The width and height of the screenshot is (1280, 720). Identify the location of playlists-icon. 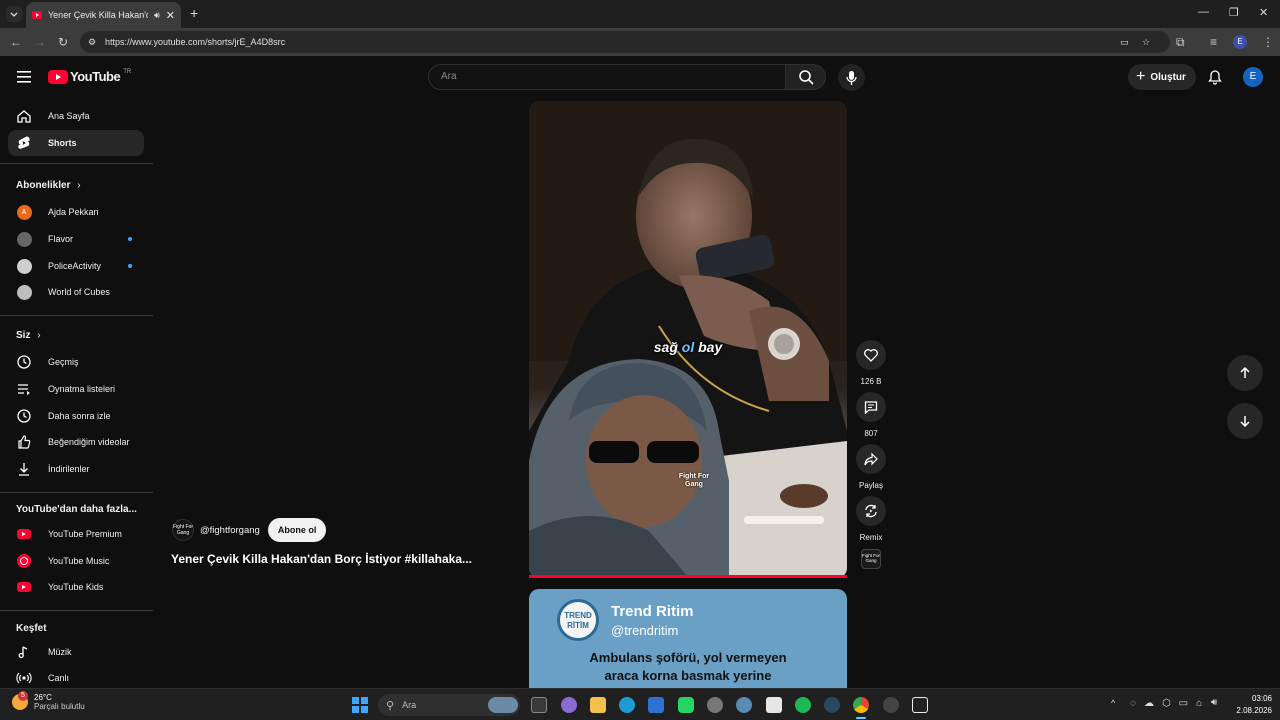
(24, 389).